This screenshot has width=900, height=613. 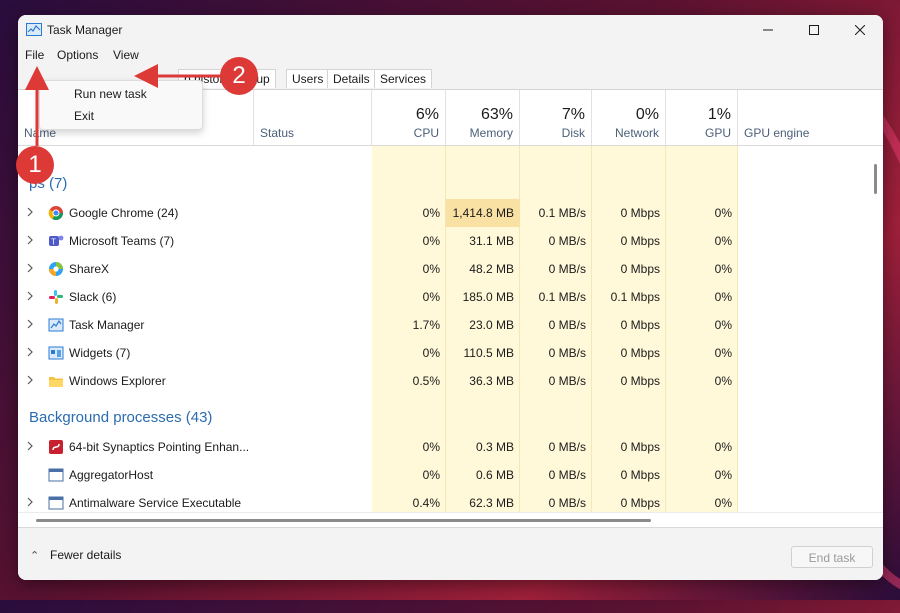 I want to click on process-name: ShareX, so click(x=89, y=269).